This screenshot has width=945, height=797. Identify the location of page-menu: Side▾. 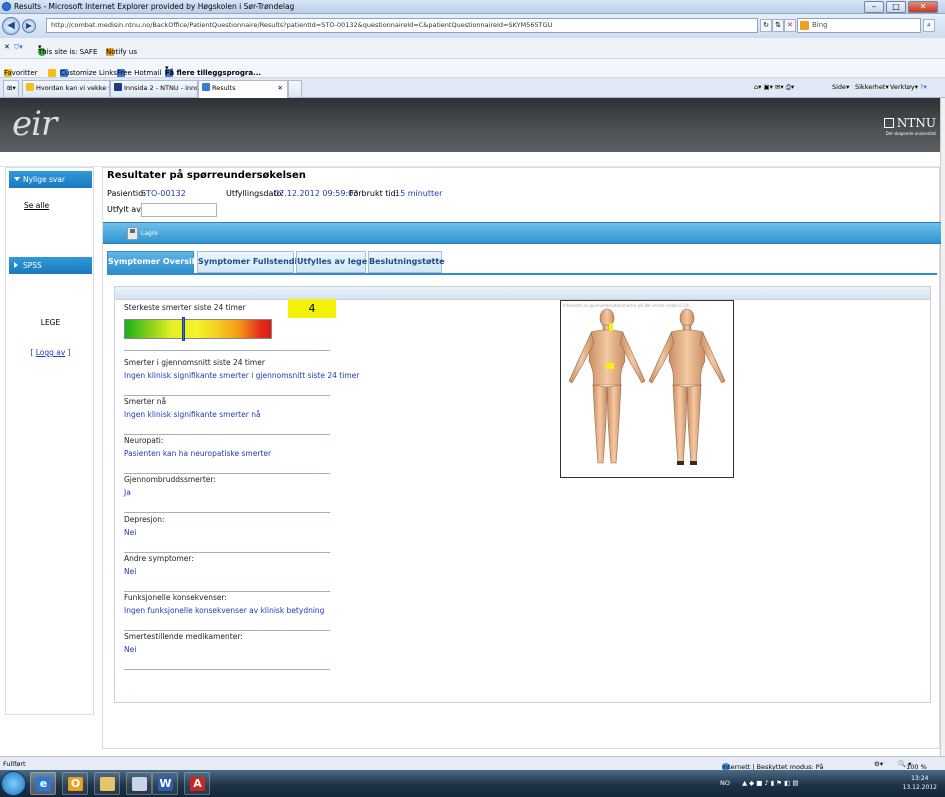
(840, 87).